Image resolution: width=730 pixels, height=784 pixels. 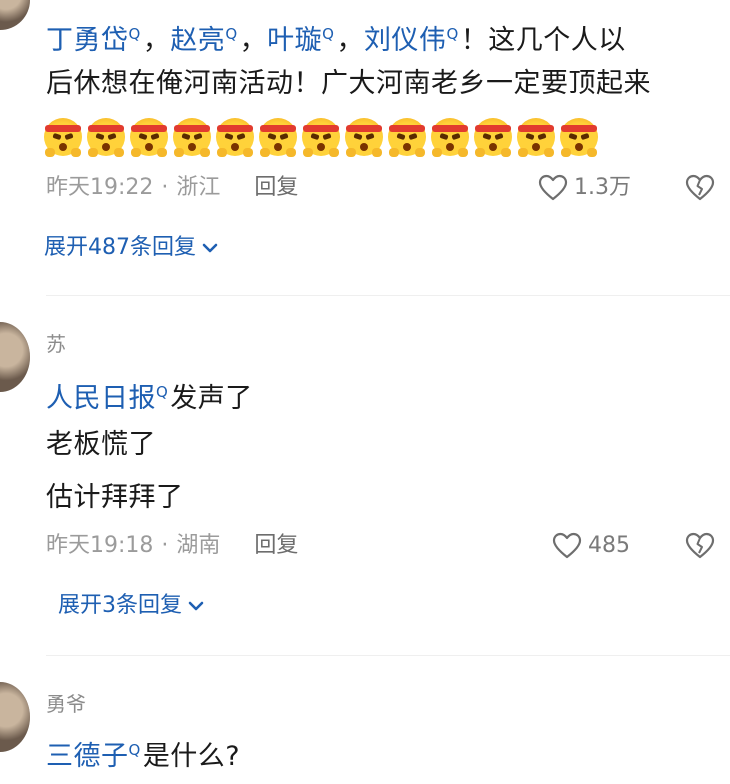 I want to click on like-count: 1.3万, so click(x=602, y=187).